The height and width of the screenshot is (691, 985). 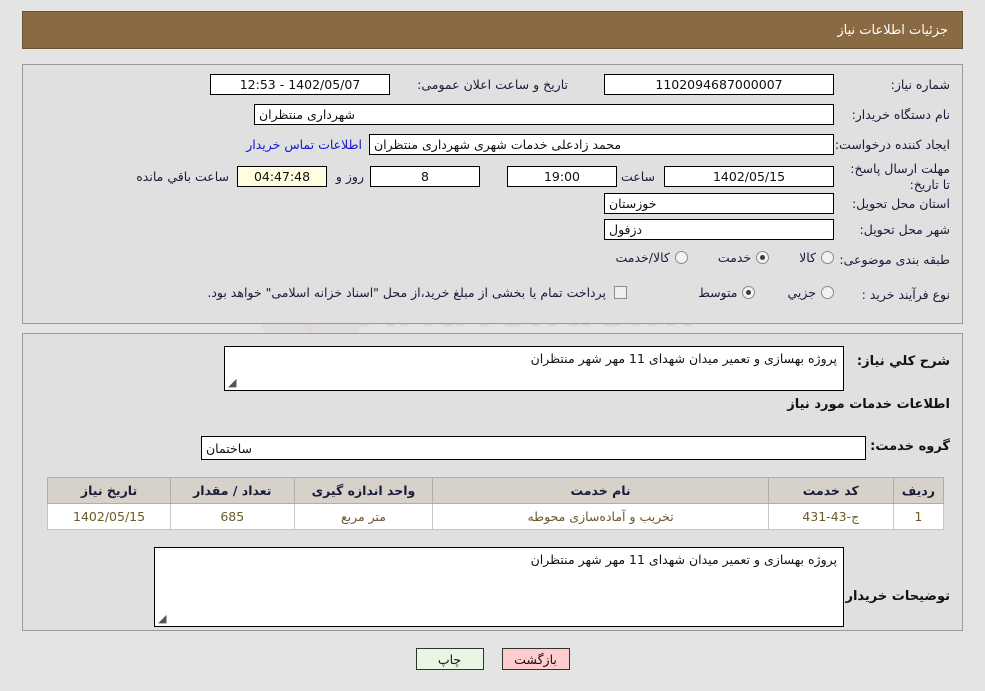 I want to click on radio-label: متوسط, so click(x=718, y=292).